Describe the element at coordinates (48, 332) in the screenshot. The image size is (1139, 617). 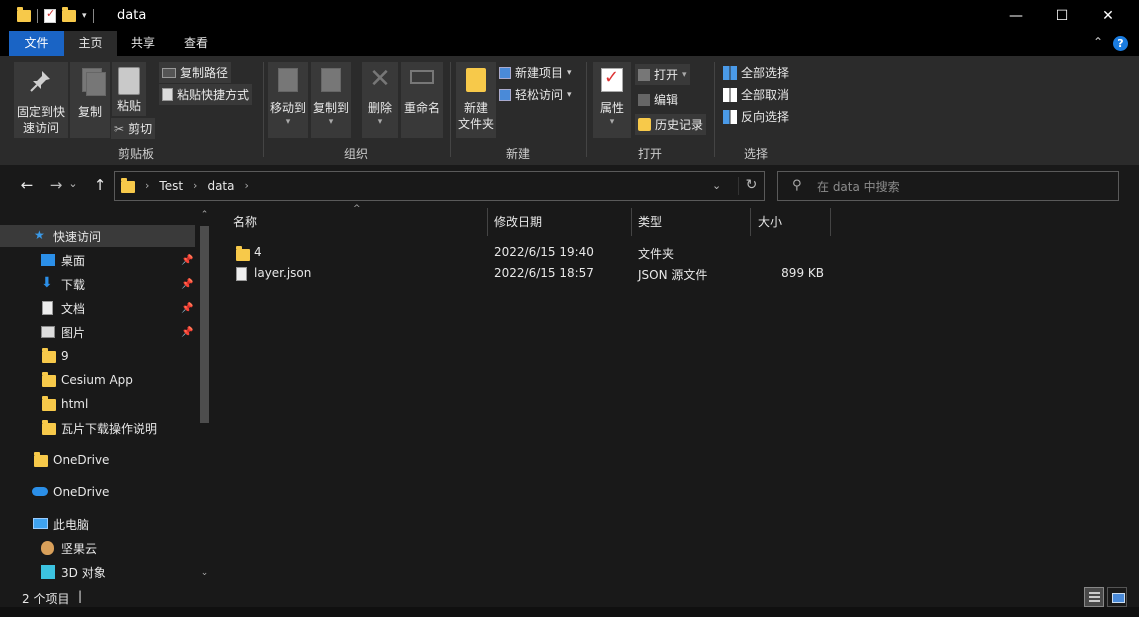
I see `pictures-icon` at that location.